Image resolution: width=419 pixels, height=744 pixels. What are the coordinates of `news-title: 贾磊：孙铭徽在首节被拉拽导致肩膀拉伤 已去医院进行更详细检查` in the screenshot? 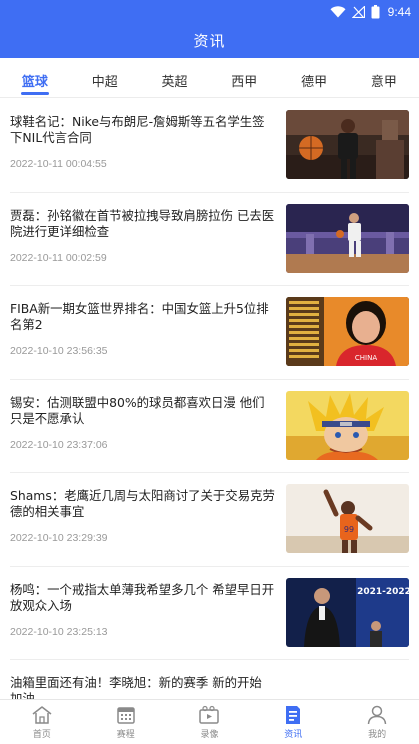 It's located at (142, 223).